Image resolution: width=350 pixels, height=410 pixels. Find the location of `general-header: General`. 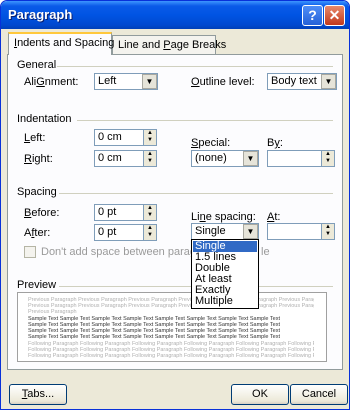

general-header: General is located at coordinates (37, 65).